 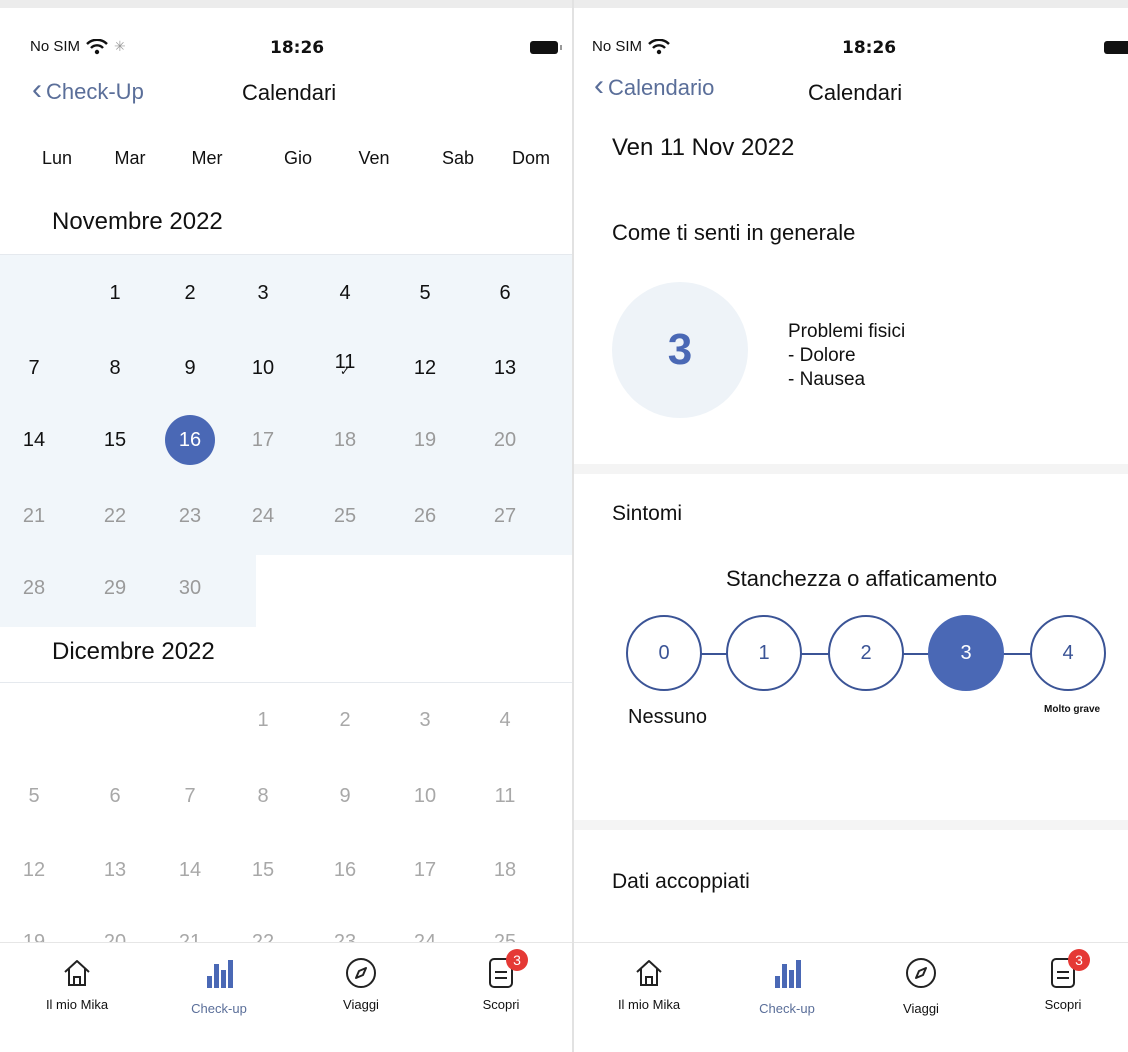 I want to click on status-carrier: No SIM, so click(x=631, y=46).